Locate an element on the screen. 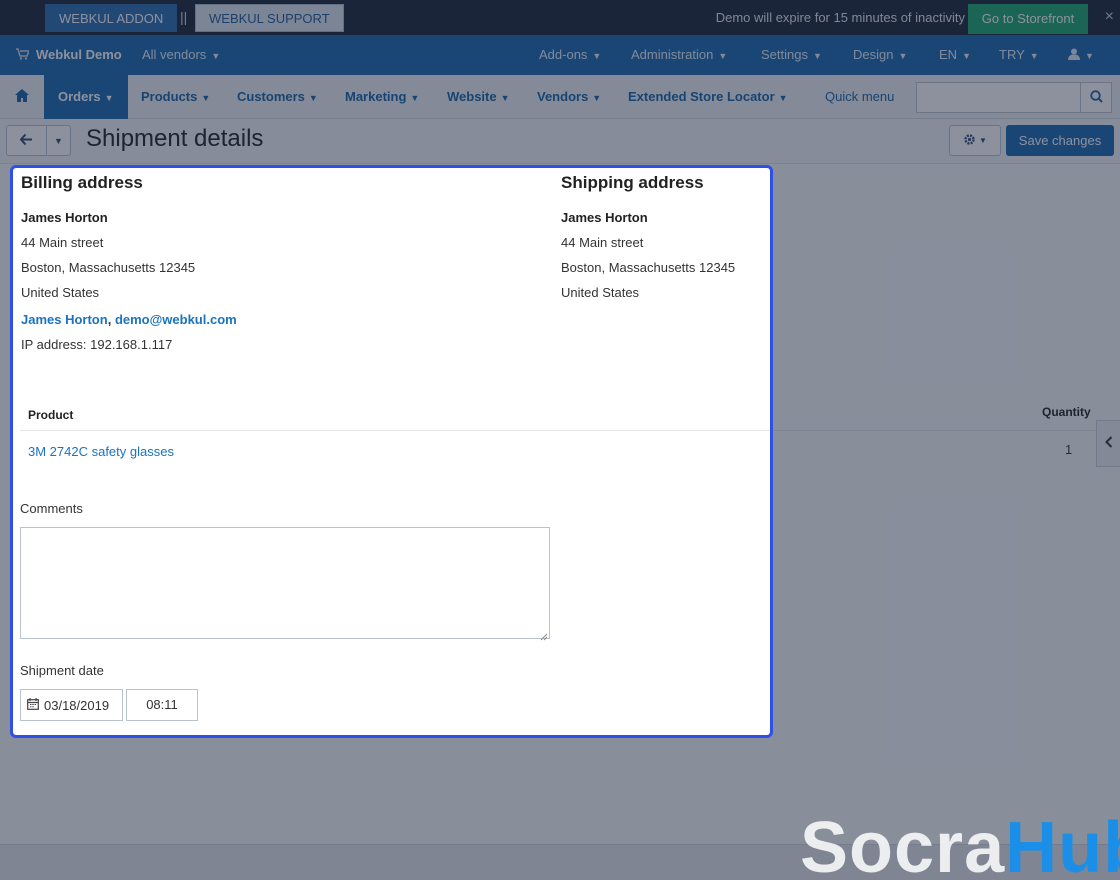 This screenshot has height=880, width=1120. comments-textarea is located at coordinates (285, 584).